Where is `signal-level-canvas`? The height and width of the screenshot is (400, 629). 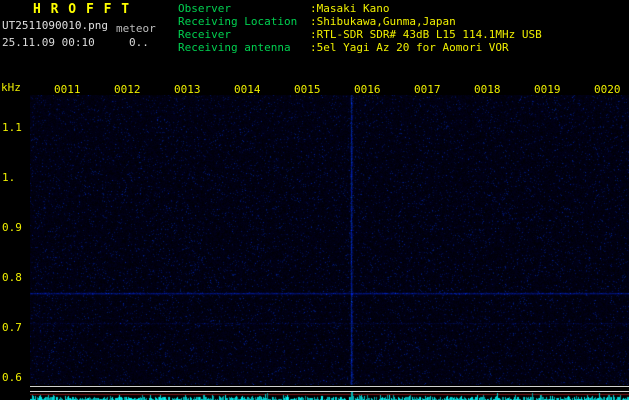
signal-level-canvas is located at coordinates (329, 396).